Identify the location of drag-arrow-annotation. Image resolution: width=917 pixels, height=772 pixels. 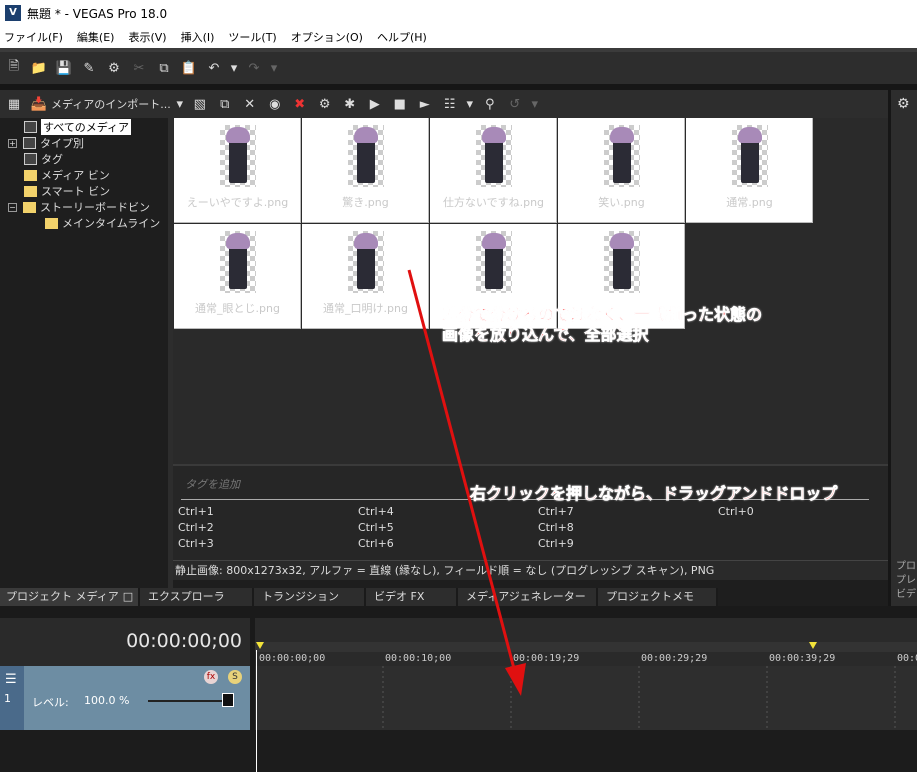
(466, 482).